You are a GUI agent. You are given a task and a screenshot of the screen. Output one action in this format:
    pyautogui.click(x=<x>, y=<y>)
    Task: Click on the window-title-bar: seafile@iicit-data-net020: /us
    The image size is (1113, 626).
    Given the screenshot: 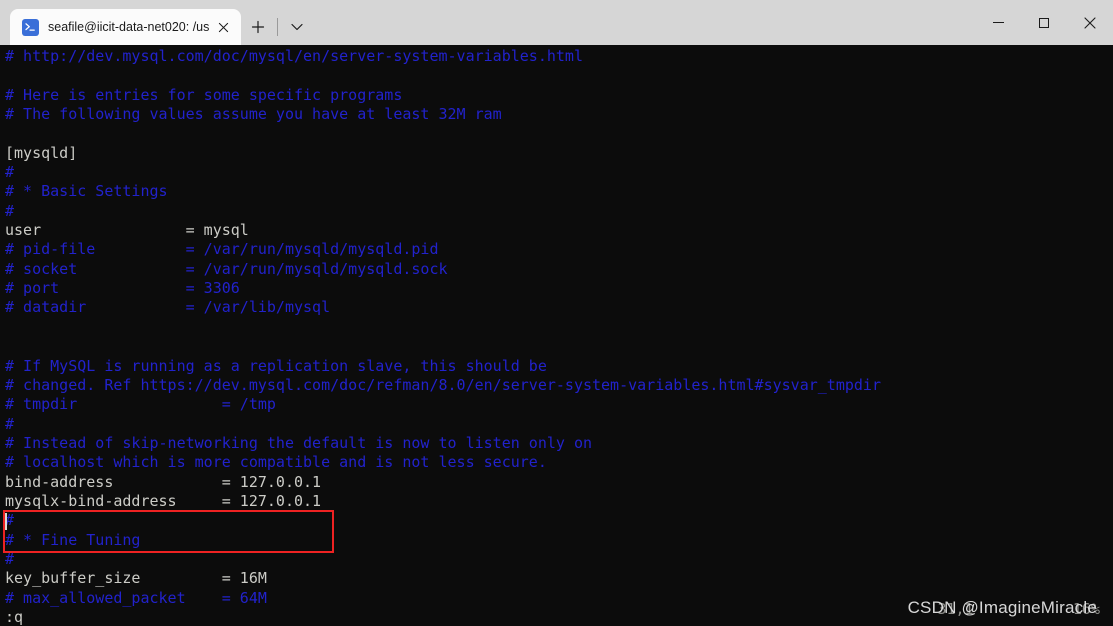 What is the action you would take?
    pyautogui.click(x=556, y=22)
    